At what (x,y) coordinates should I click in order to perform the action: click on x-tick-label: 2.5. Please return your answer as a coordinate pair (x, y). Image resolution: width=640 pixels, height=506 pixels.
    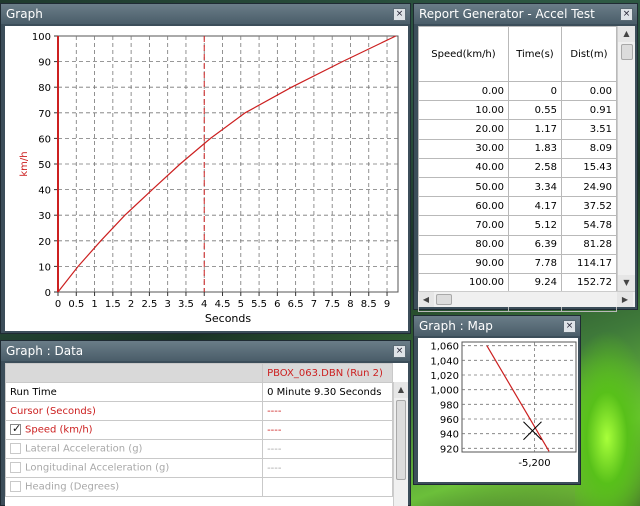
    Looking at the image, I should click on (149, 304).